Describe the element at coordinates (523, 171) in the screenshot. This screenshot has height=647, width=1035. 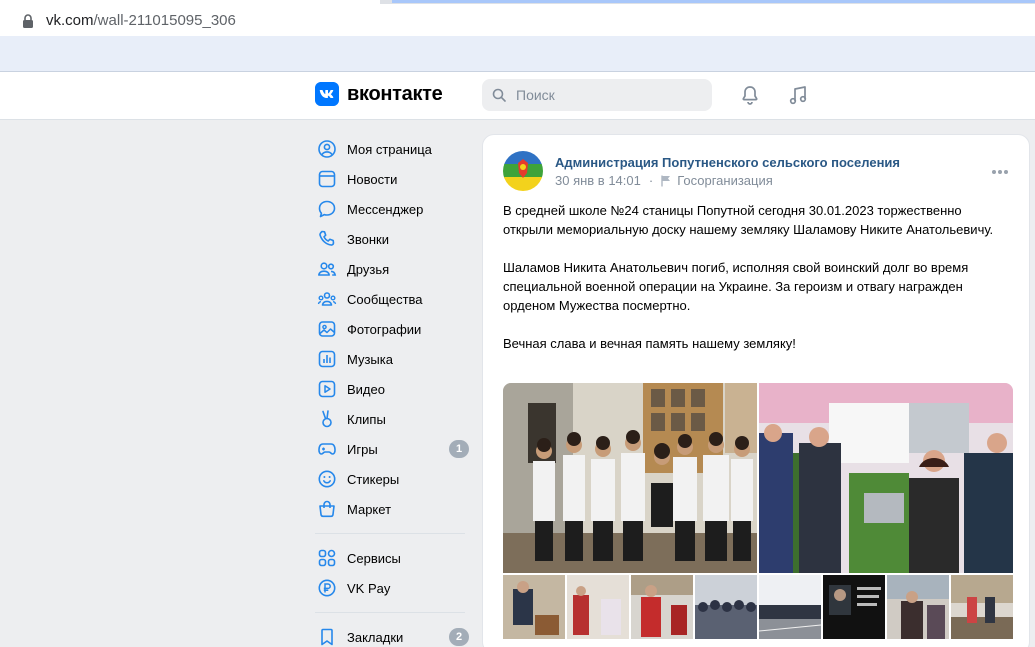
I see `community-avatar` at that location.